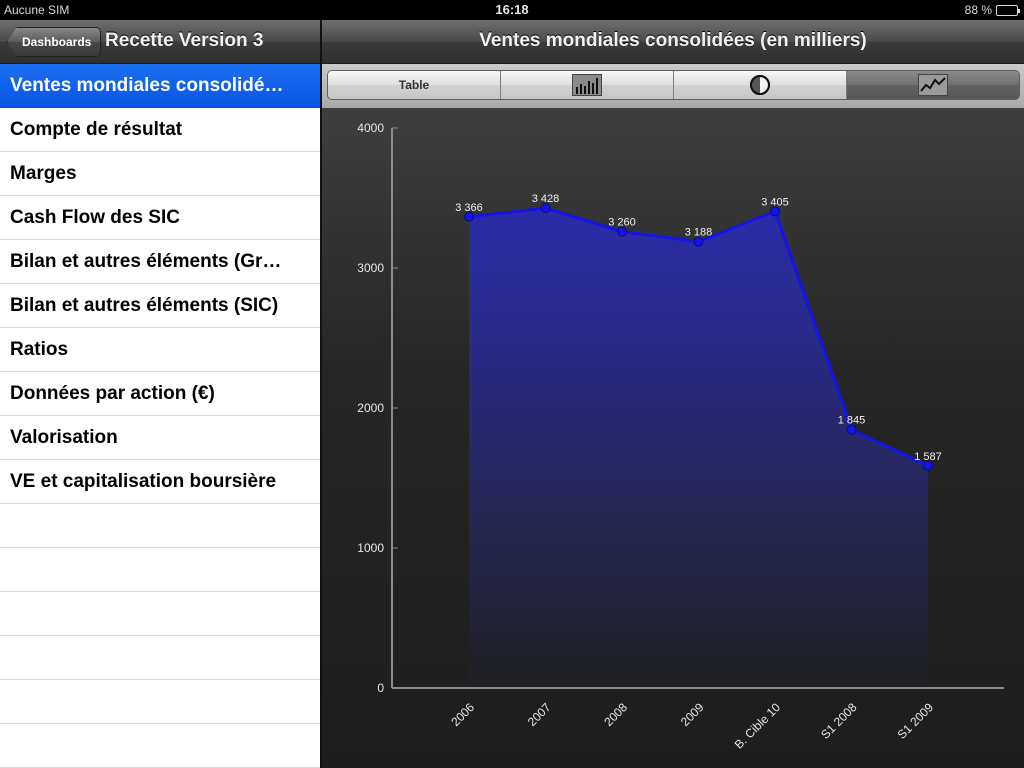  I want to click on y-tick-label: 2000, so click(370, 408).